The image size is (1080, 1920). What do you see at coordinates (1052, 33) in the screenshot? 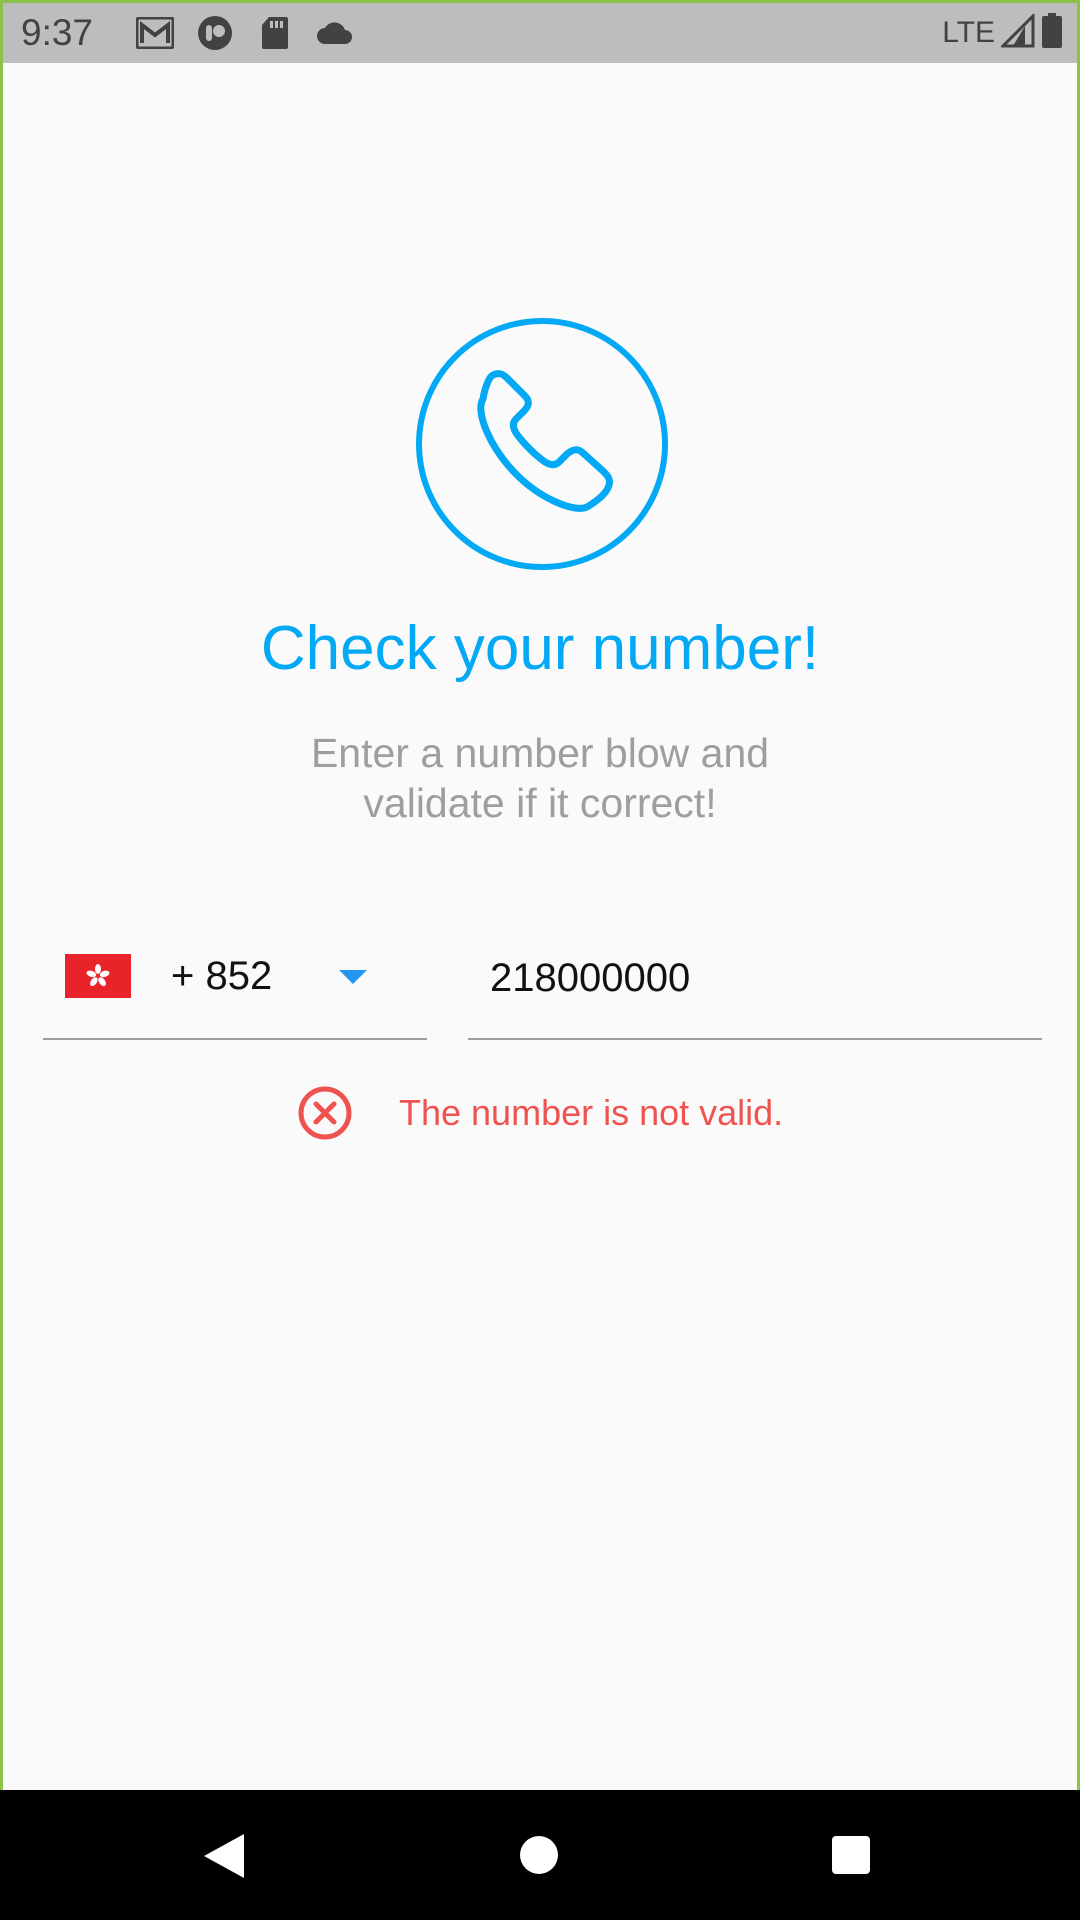
I see `battery-icon` at bounding box center [1052, 33].